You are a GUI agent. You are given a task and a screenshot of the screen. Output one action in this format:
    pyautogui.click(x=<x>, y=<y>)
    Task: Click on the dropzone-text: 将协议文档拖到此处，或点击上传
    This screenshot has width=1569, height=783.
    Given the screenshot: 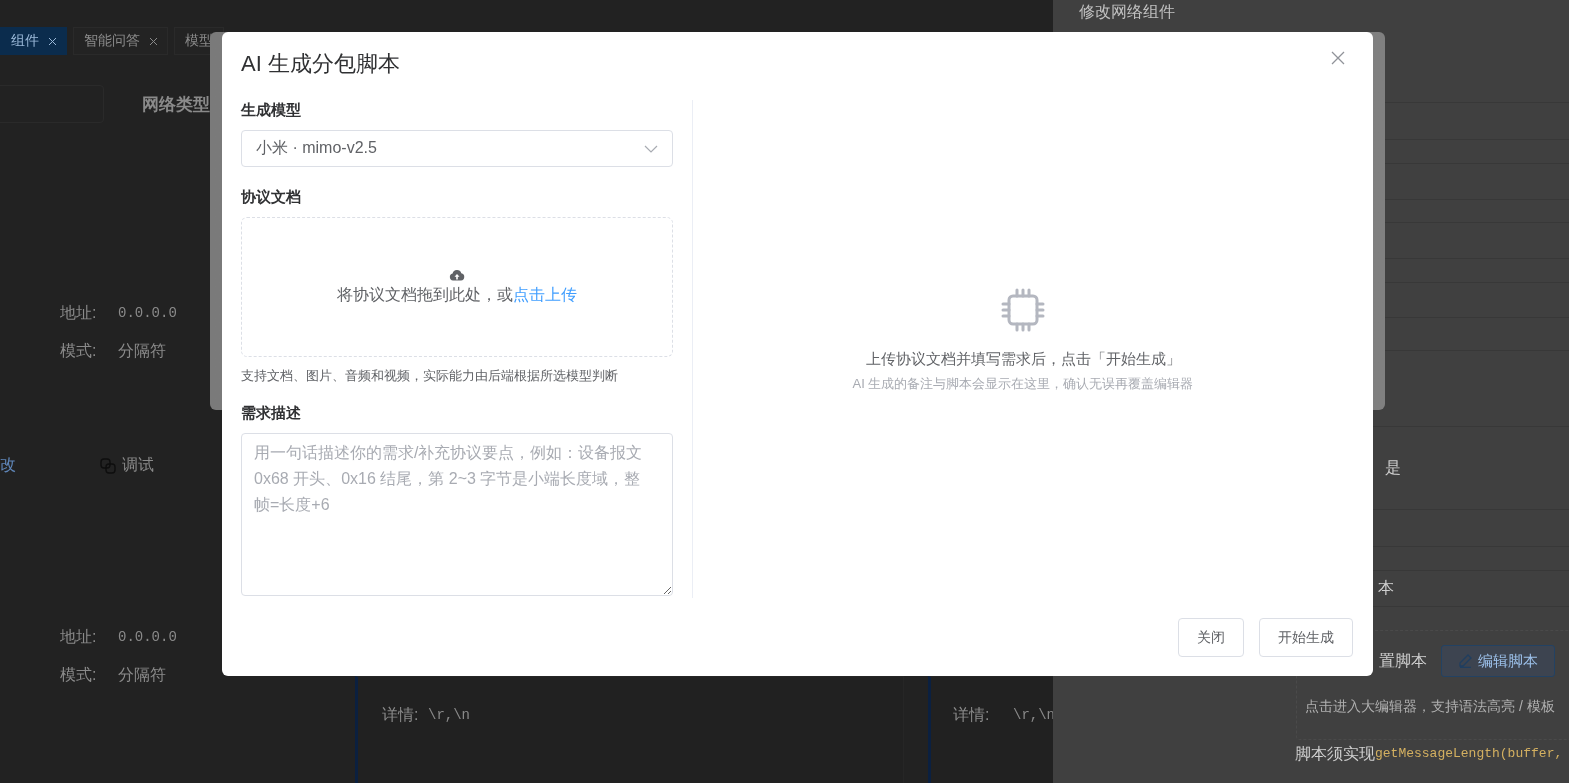 What is the action you would take?
    pyautogui.click(x=457, y=294)
    